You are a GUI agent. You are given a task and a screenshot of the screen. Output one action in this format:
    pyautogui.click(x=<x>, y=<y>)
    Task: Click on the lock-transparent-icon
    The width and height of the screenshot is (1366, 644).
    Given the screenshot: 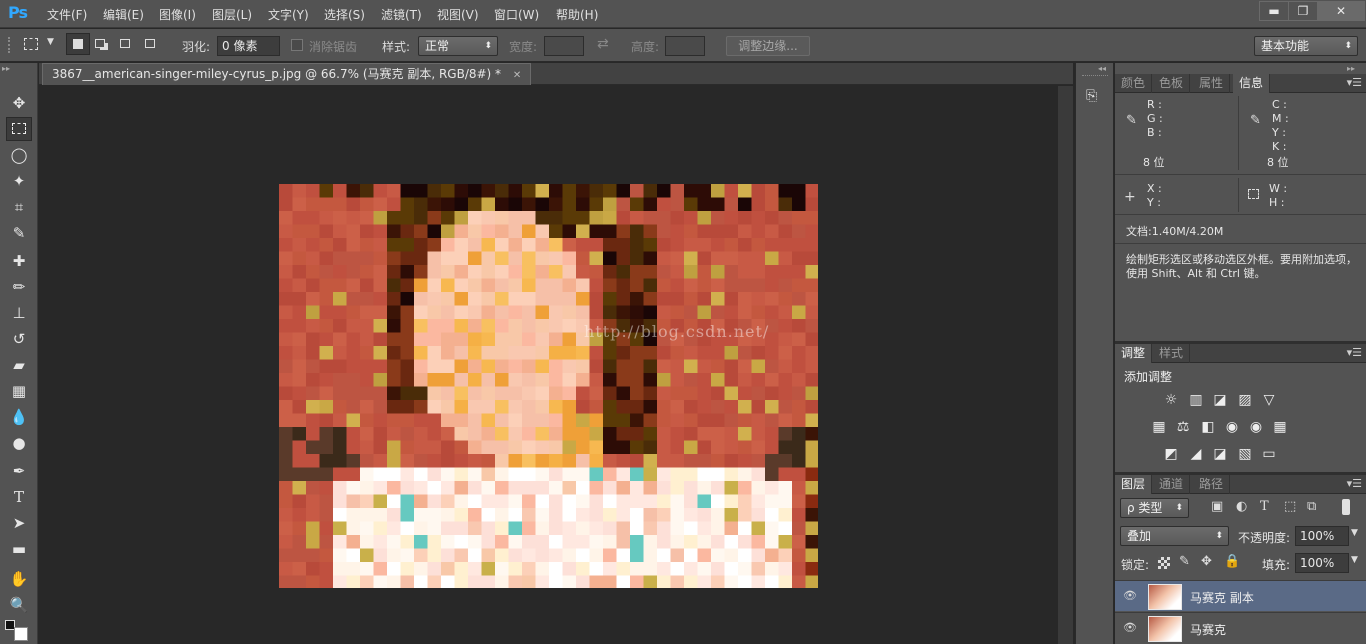 What is the action you would take?
    pyautogui.click(x=1164, y=563)
    